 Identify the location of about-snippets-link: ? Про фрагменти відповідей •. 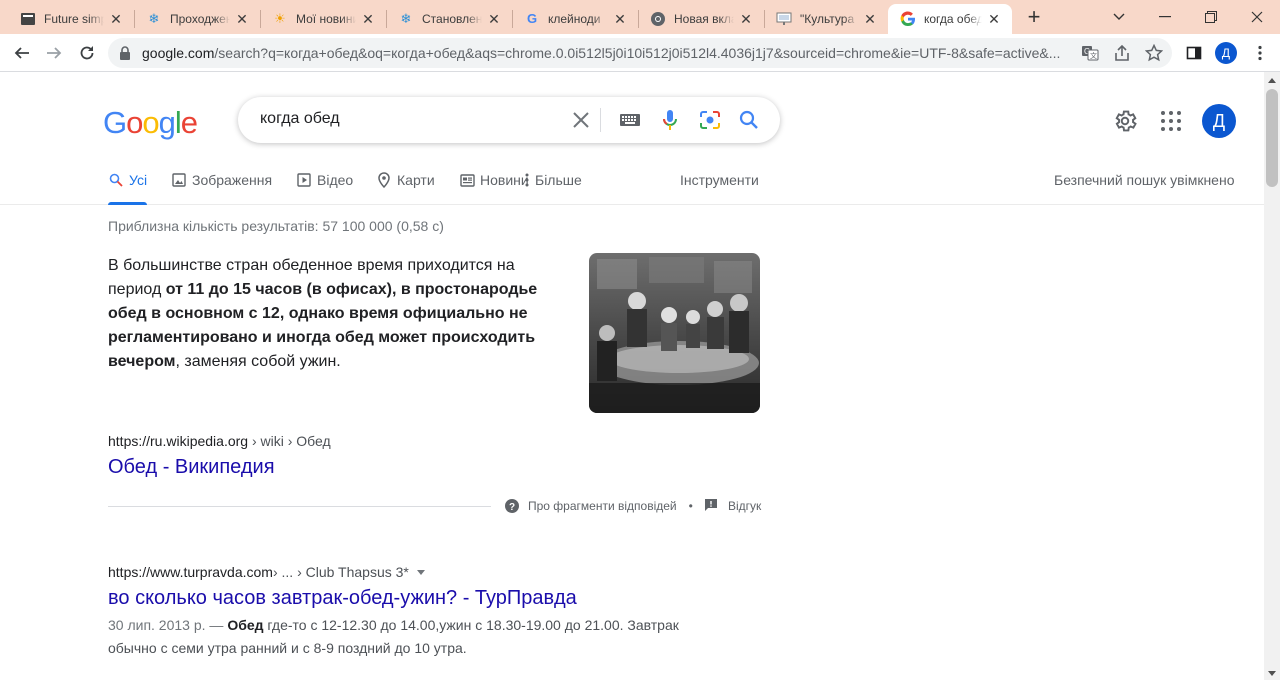
(604, 506).